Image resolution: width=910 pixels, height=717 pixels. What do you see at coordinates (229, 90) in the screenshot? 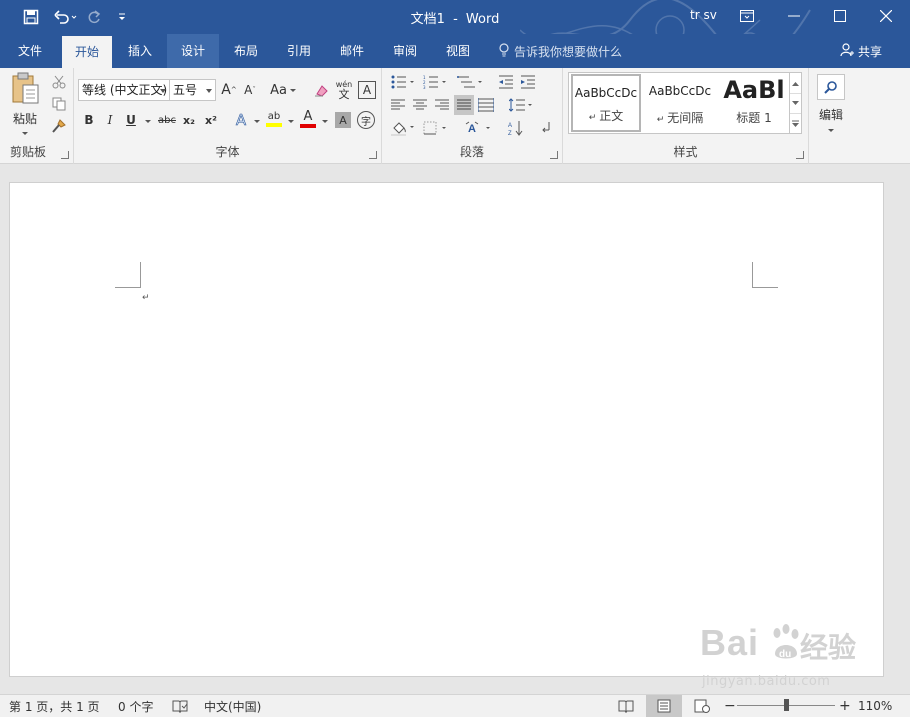
I see `grow-font-icon: A ^` at bounding box center [229, 90].